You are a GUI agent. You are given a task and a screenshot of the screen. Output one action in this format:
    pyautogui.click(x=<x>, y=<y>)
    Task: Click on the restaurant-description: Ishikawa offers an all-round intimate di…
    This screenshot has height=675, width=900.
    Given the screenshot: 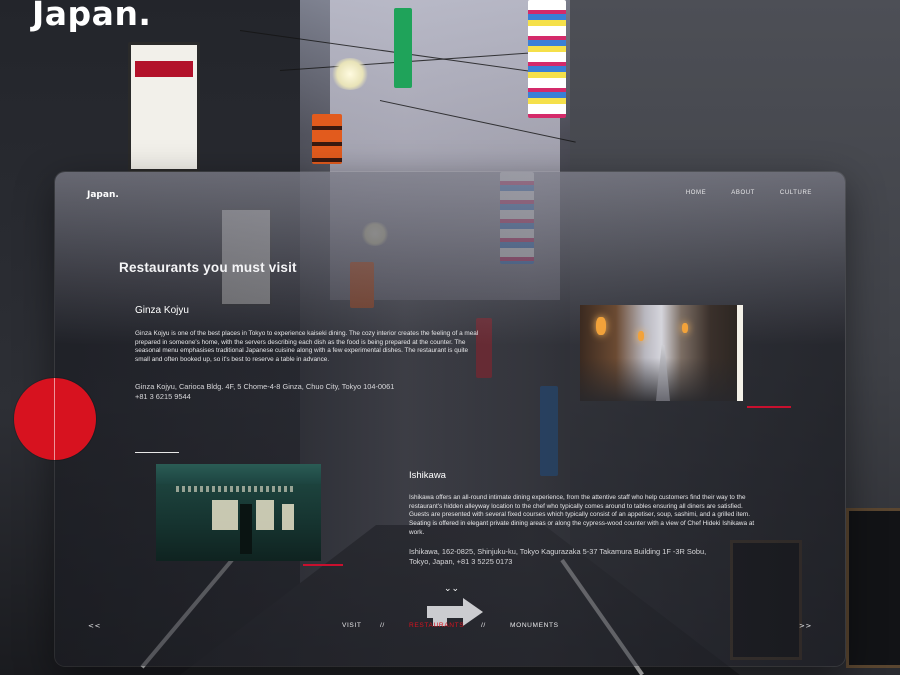 What is the action you would take?
    pyautogui.click(x=582, y=515)
    